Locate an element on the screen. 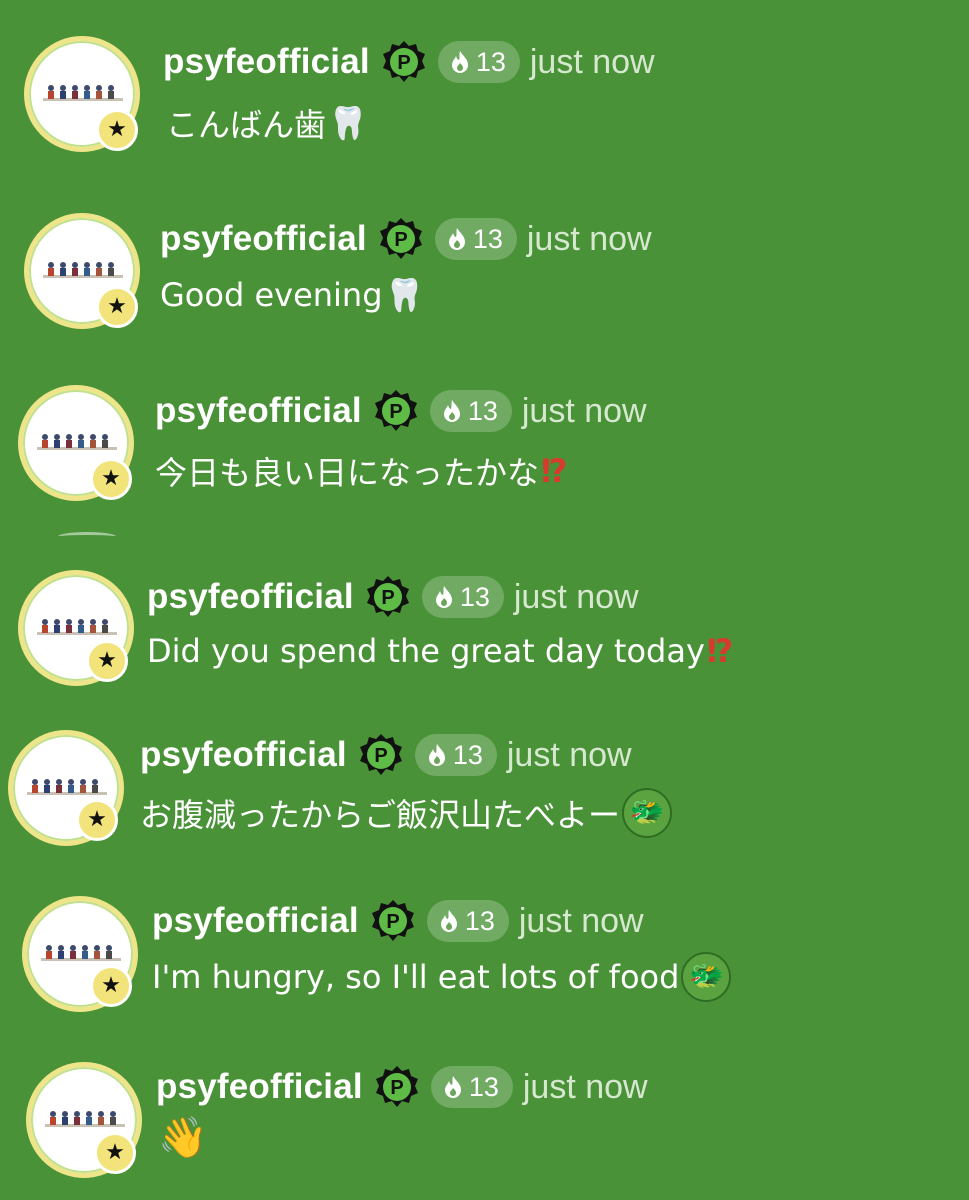 The image size is (969, 1200). tooth-icon: 🦷 is located at coordinates (404, 295).